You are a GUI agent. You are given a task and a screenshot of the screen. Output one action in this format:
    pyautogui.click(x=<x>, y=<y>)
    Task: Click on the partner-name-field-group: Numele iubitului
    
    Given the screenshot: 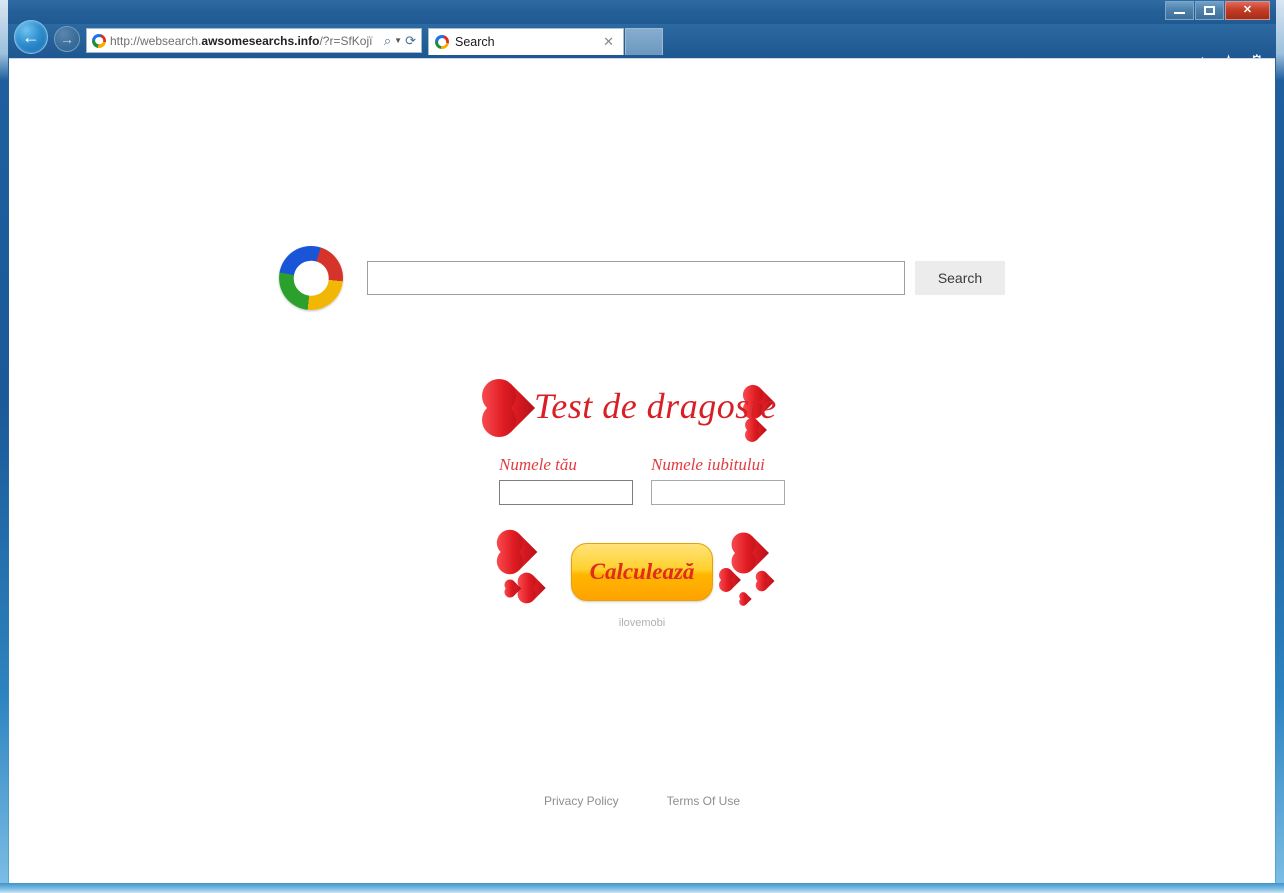 What is the action you would take?
    pyautogui.click(x=718, y=480)
    